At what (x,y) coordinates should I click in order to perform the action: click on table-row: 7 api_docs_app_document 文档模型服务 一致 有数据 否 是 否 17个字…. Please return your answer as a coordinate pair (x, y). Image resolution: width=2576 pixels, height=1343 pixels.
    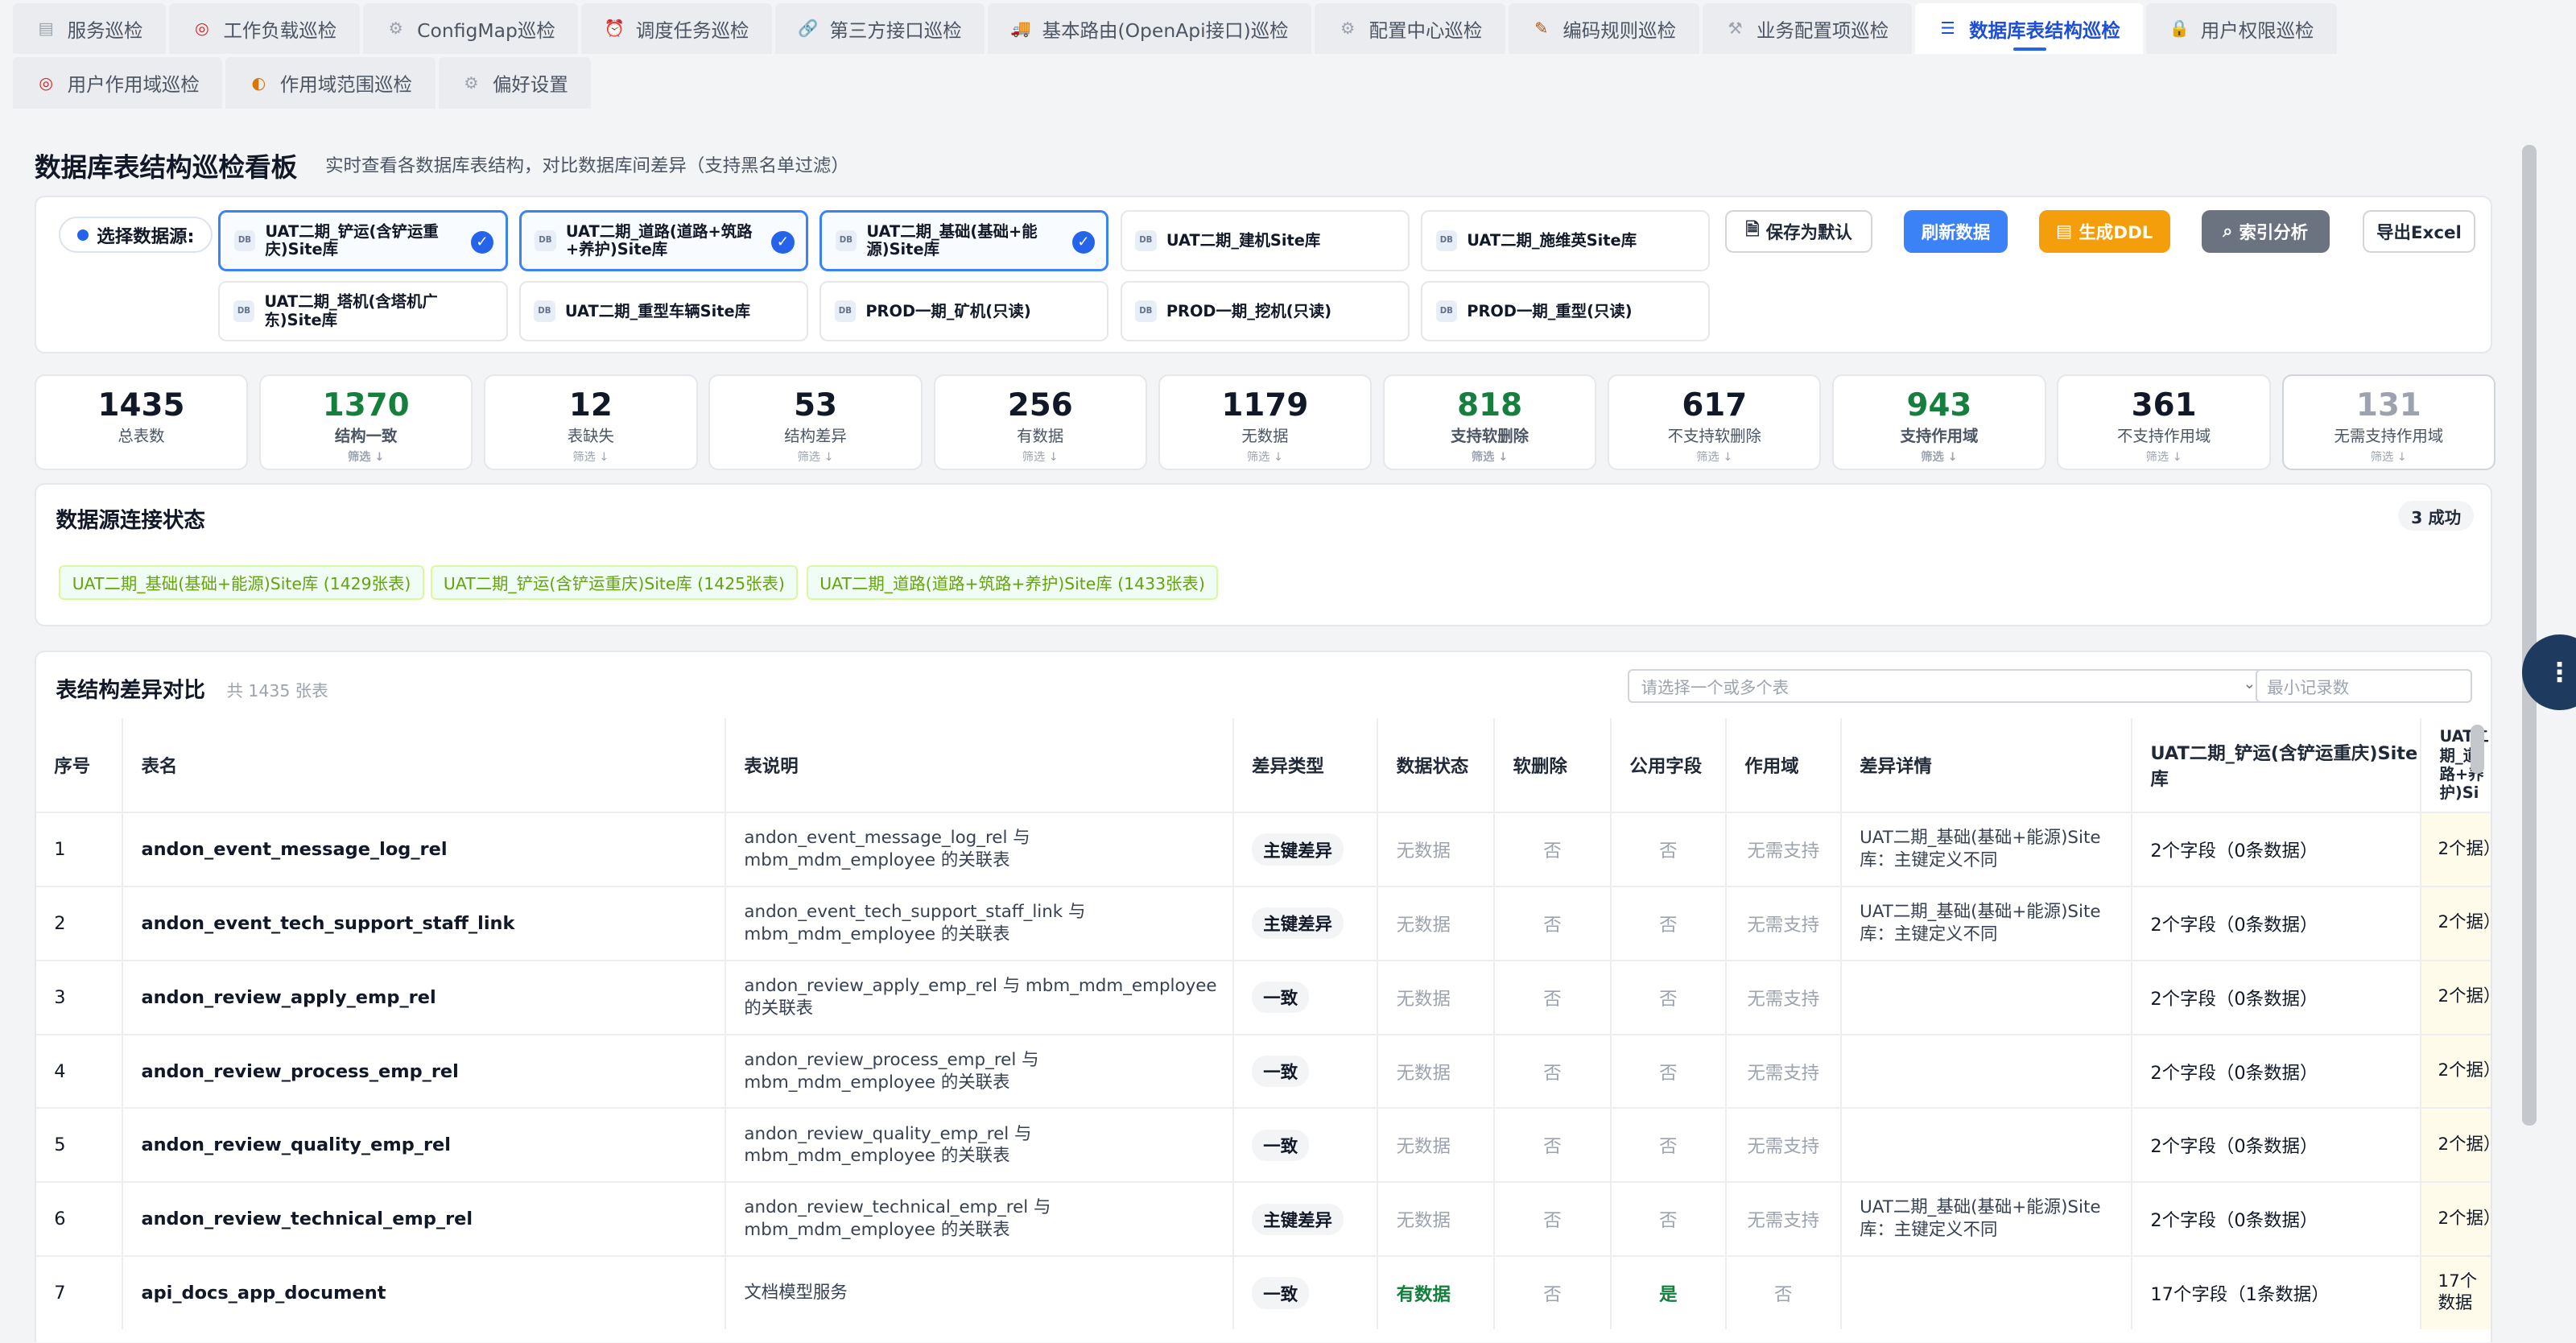
    Looking at the image, I should click on (1263, 1292).